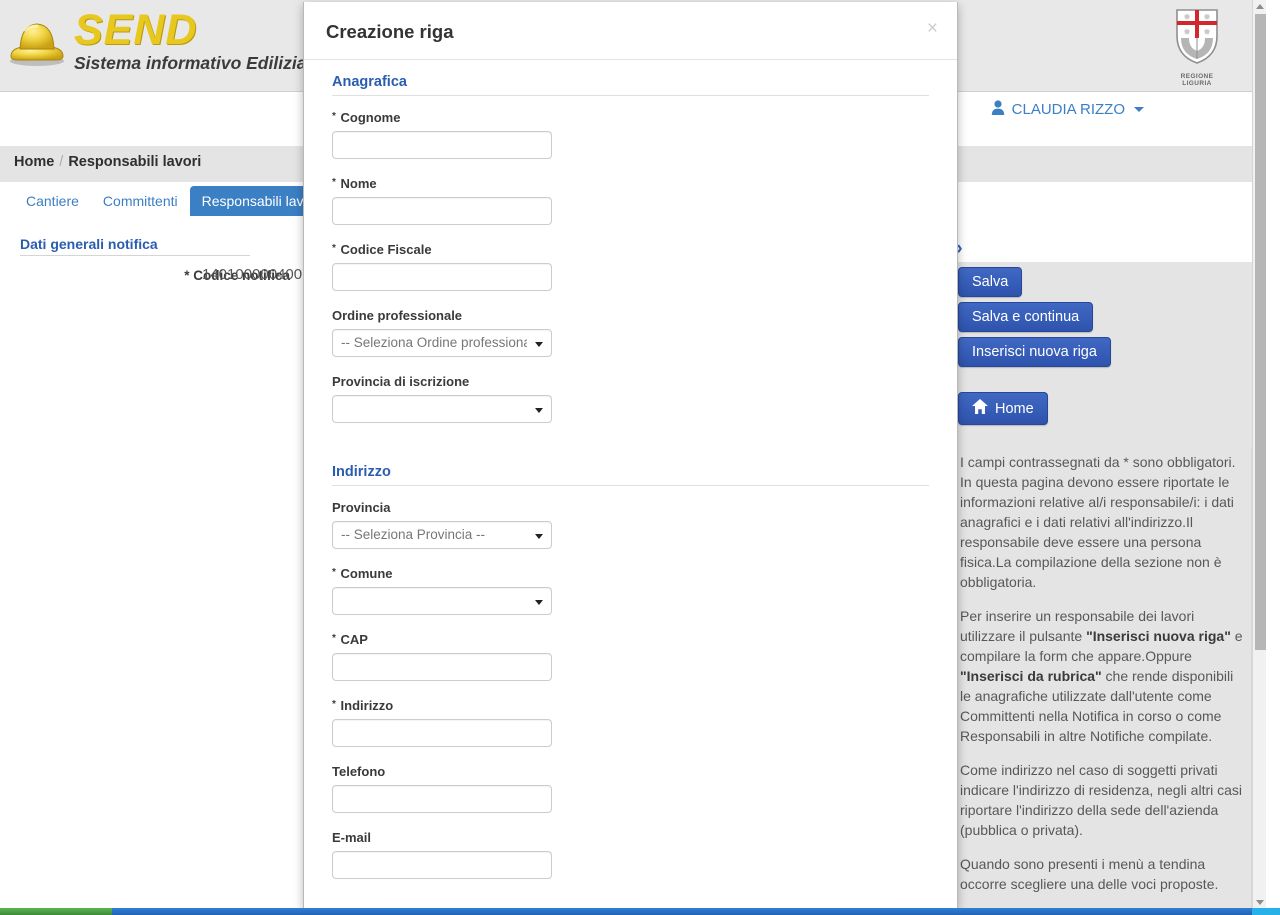  Describe the element at coordinates (630, 854) in the screenshot. I see `field-group-email: E-mail` at that location.